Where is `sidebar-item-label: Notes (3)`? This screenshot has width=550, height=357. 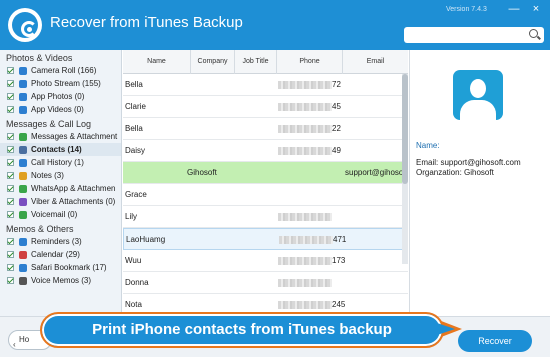
sidebar-item-label: Notes (3) is located at coordinates (47, 175).